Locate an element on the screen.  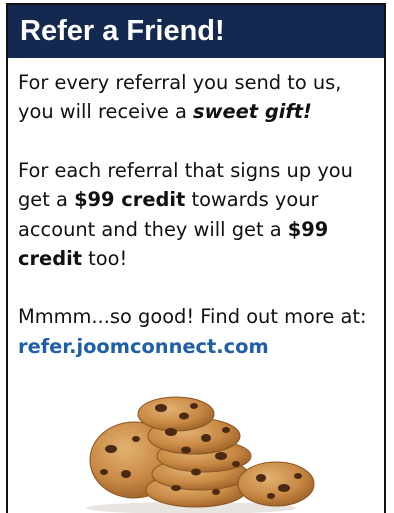
card-header: Refer a Friend! is located at coordinates (196, 31).